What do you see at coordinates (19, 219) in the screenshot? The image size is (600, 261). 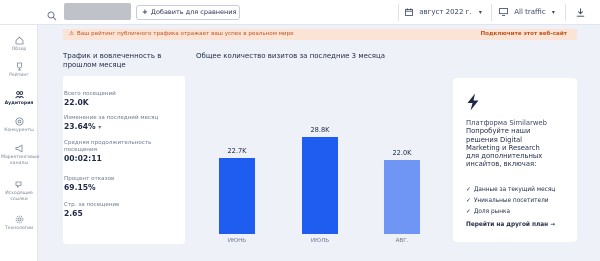 I see `gear-icon` at bounding box center [19, 219].